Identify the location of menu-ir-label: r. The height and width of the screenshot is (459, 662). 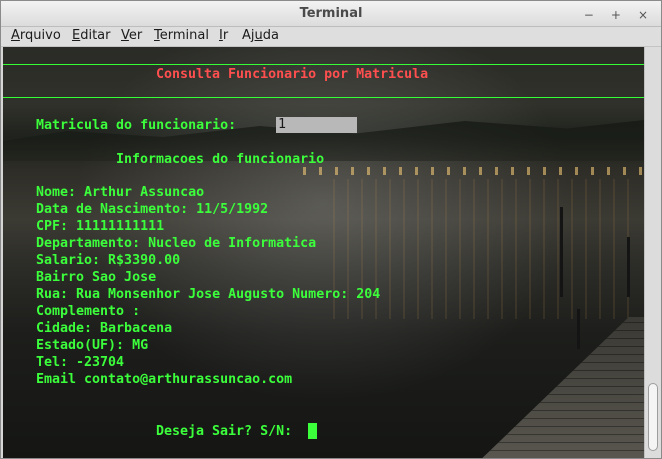
(225, 35).